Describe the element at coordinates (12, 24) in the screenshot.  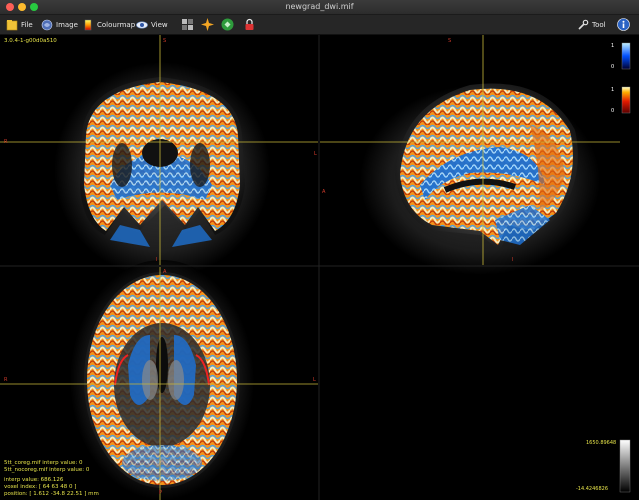
I see `file-icon` at that location.